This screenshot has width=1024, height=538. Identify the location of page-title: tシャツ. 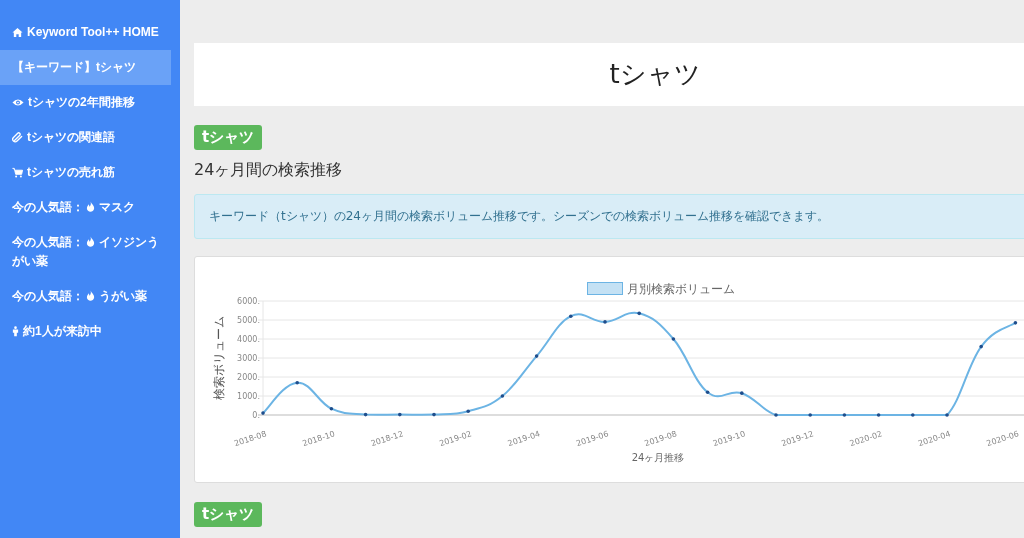
(655, 74).